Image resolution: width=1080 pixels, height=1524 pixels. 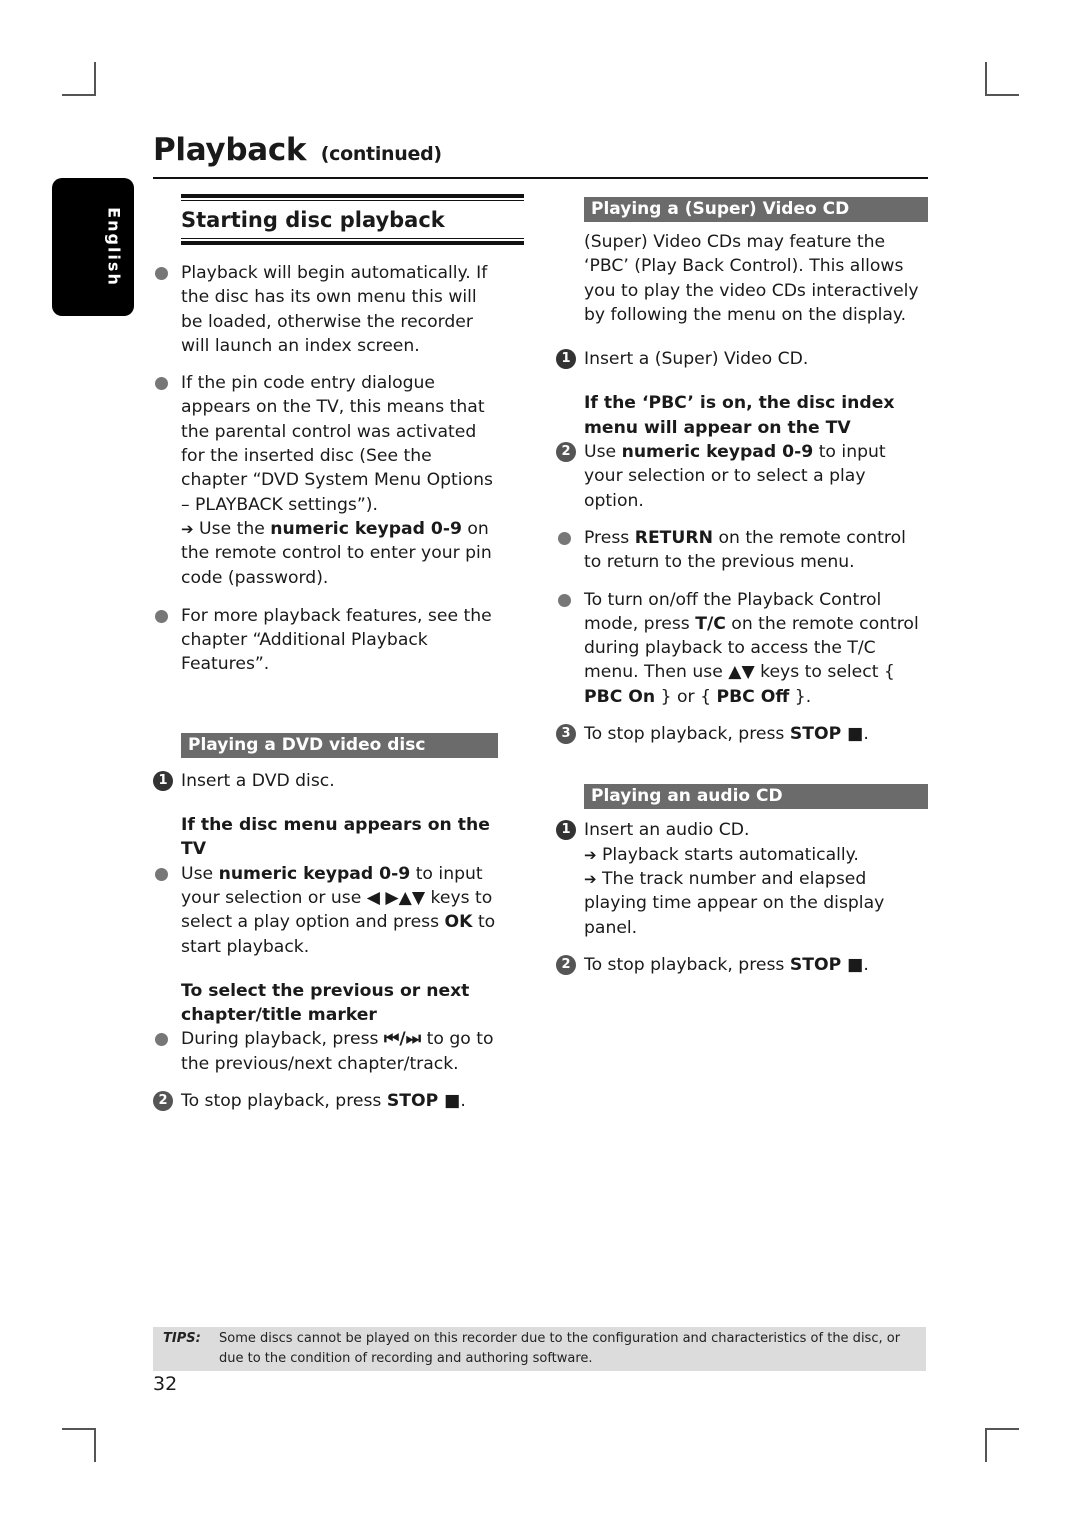 I want to click on section-header: Starting disc playback, so click(x=352, y=219).